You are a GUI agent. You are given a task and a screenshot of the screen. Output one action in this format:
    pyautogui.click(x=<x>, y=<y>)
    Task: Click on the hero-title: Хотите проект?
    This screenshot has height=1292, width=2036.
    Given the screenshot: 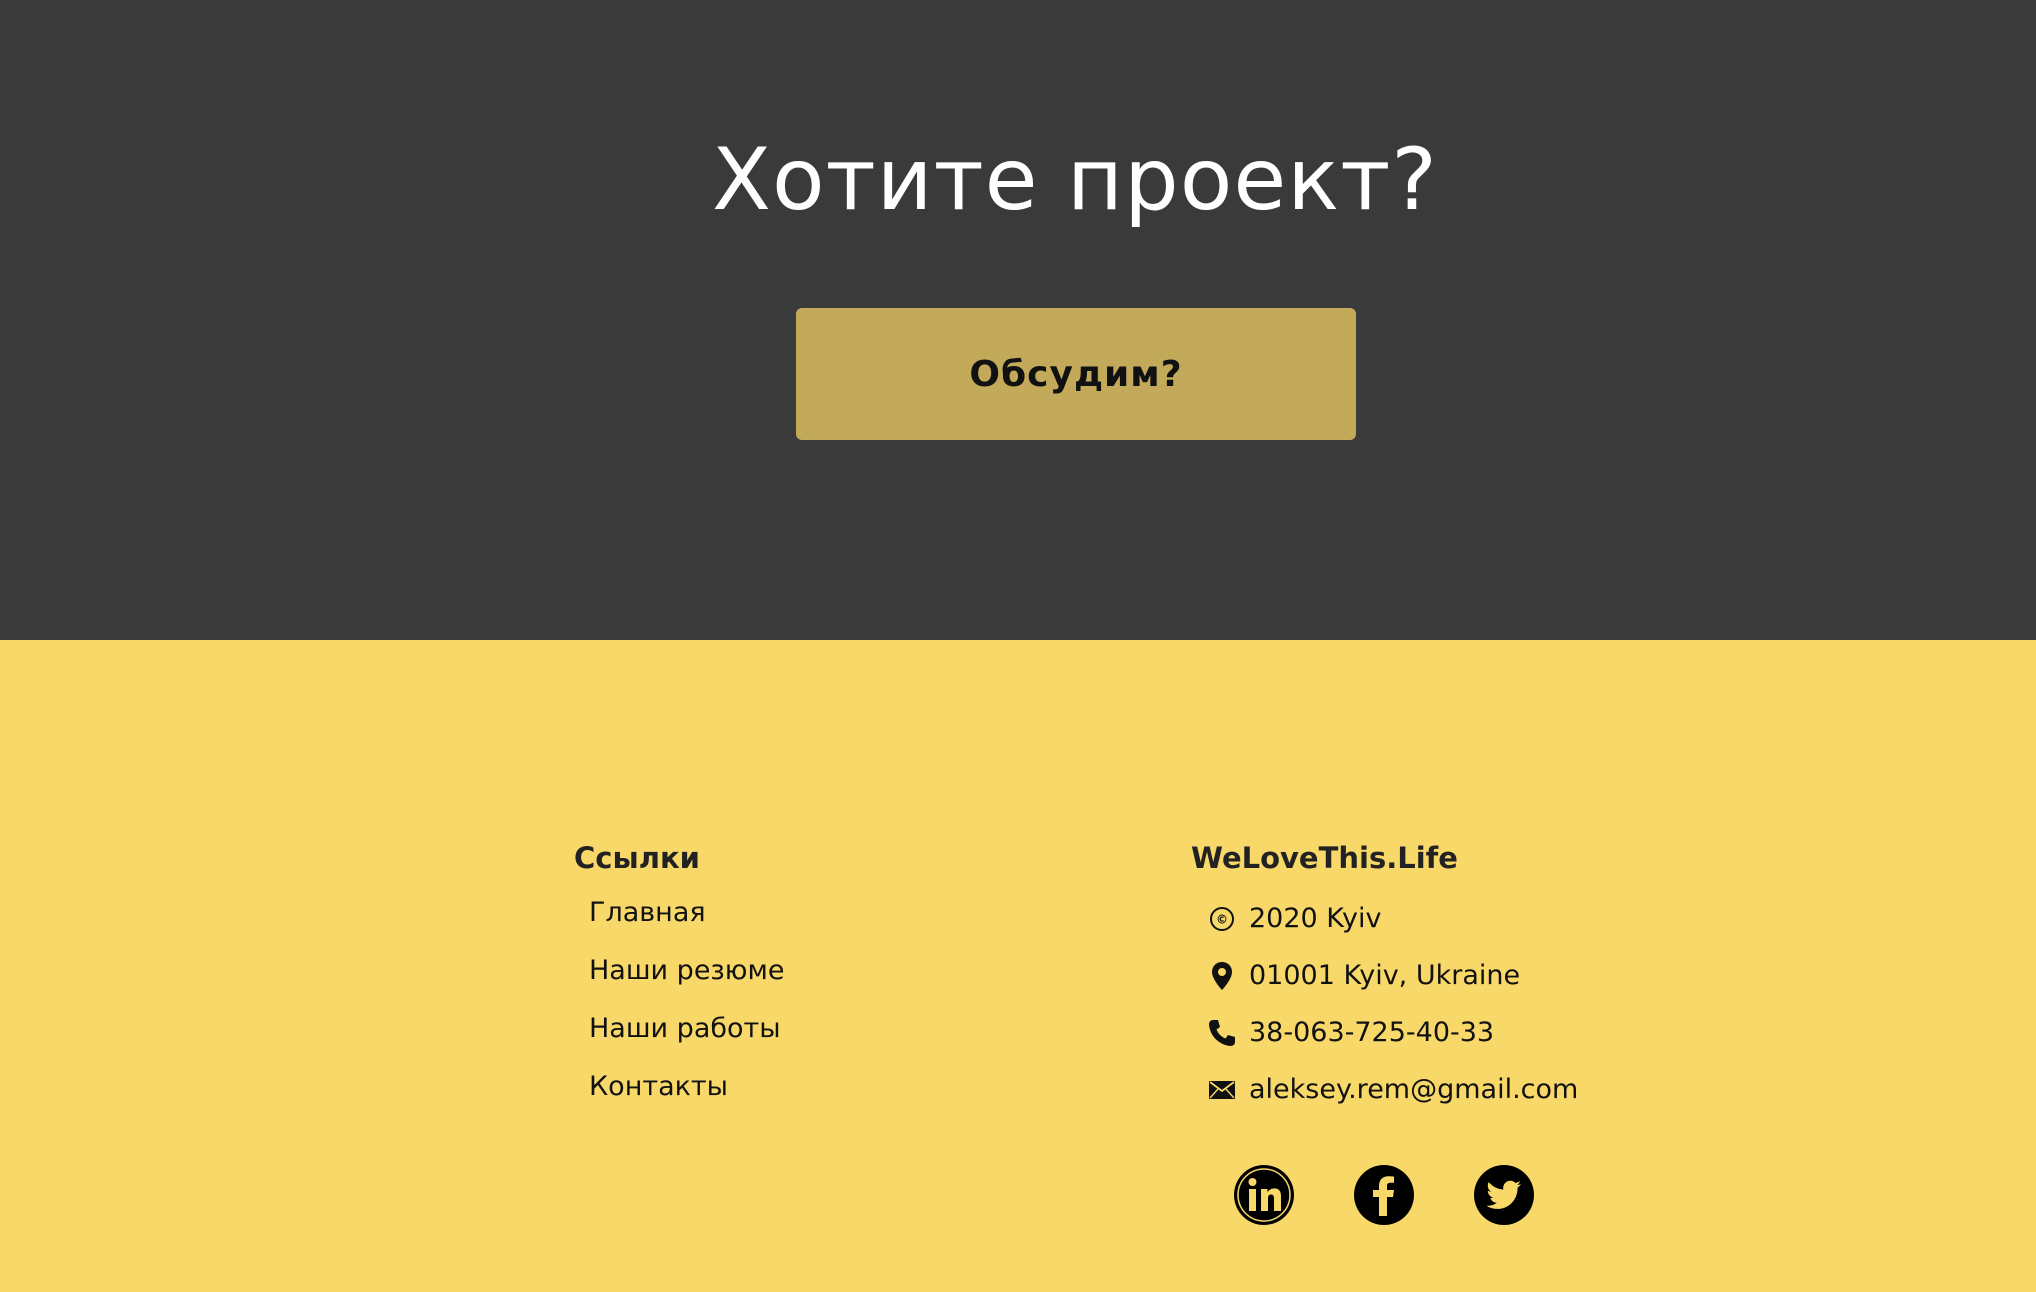 What is the action you would take?
    pyautogui.click(x=1075, y=180)
    